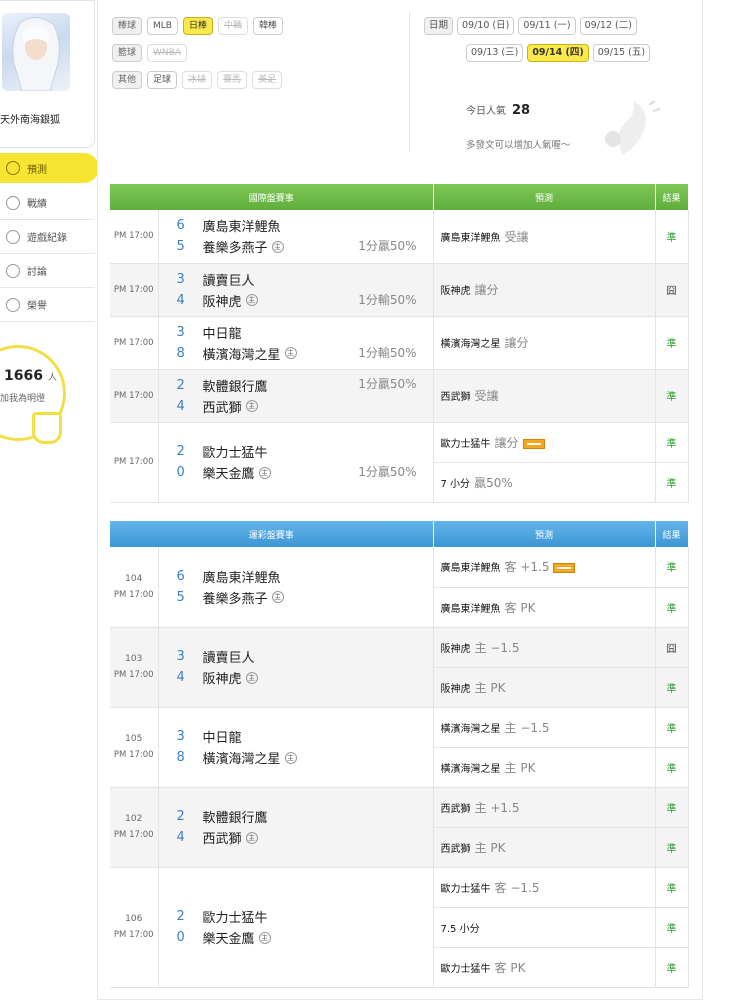  Describe the element at coordinates (544, 396) in the screenshot. I see `prediction-cell: 西武獅 受讓` at that location.